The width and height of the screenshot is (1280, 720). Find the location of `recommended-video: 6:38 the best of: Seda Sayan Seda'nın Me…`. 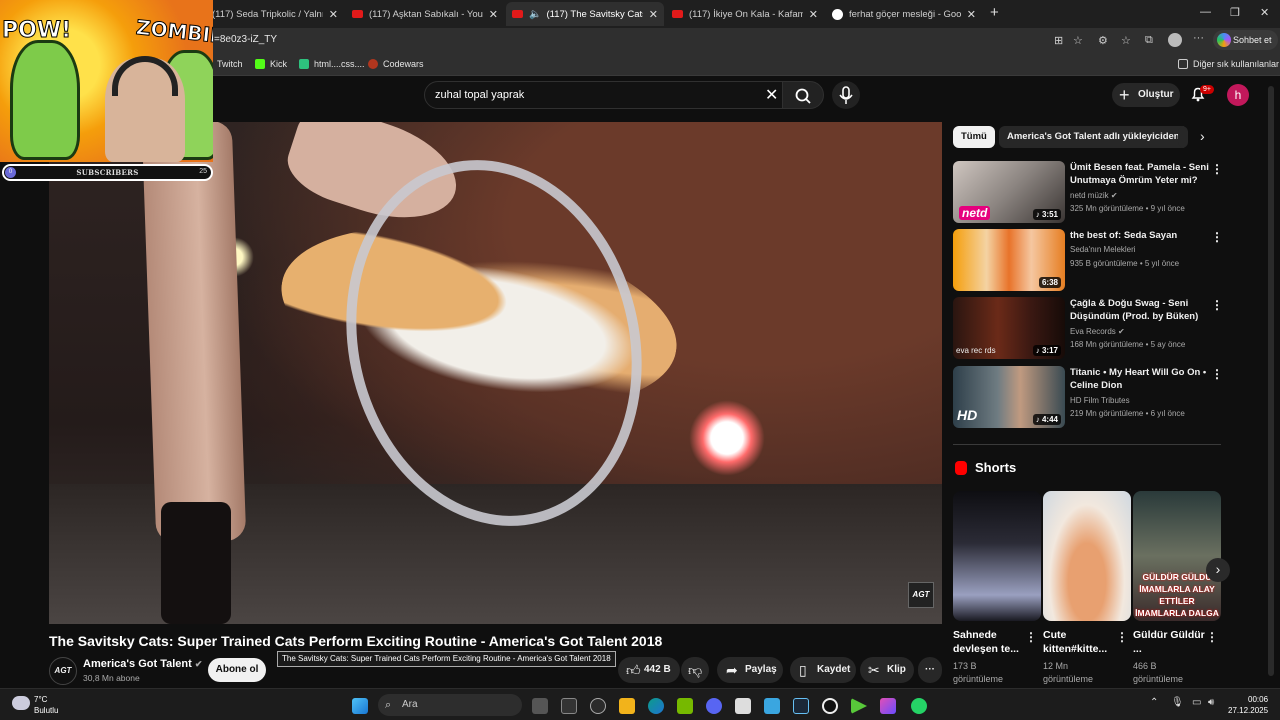

recommended-video: 6:38 the best of: Seda Sayan Seda'nın Me… is located at coordinates (1088, 260).